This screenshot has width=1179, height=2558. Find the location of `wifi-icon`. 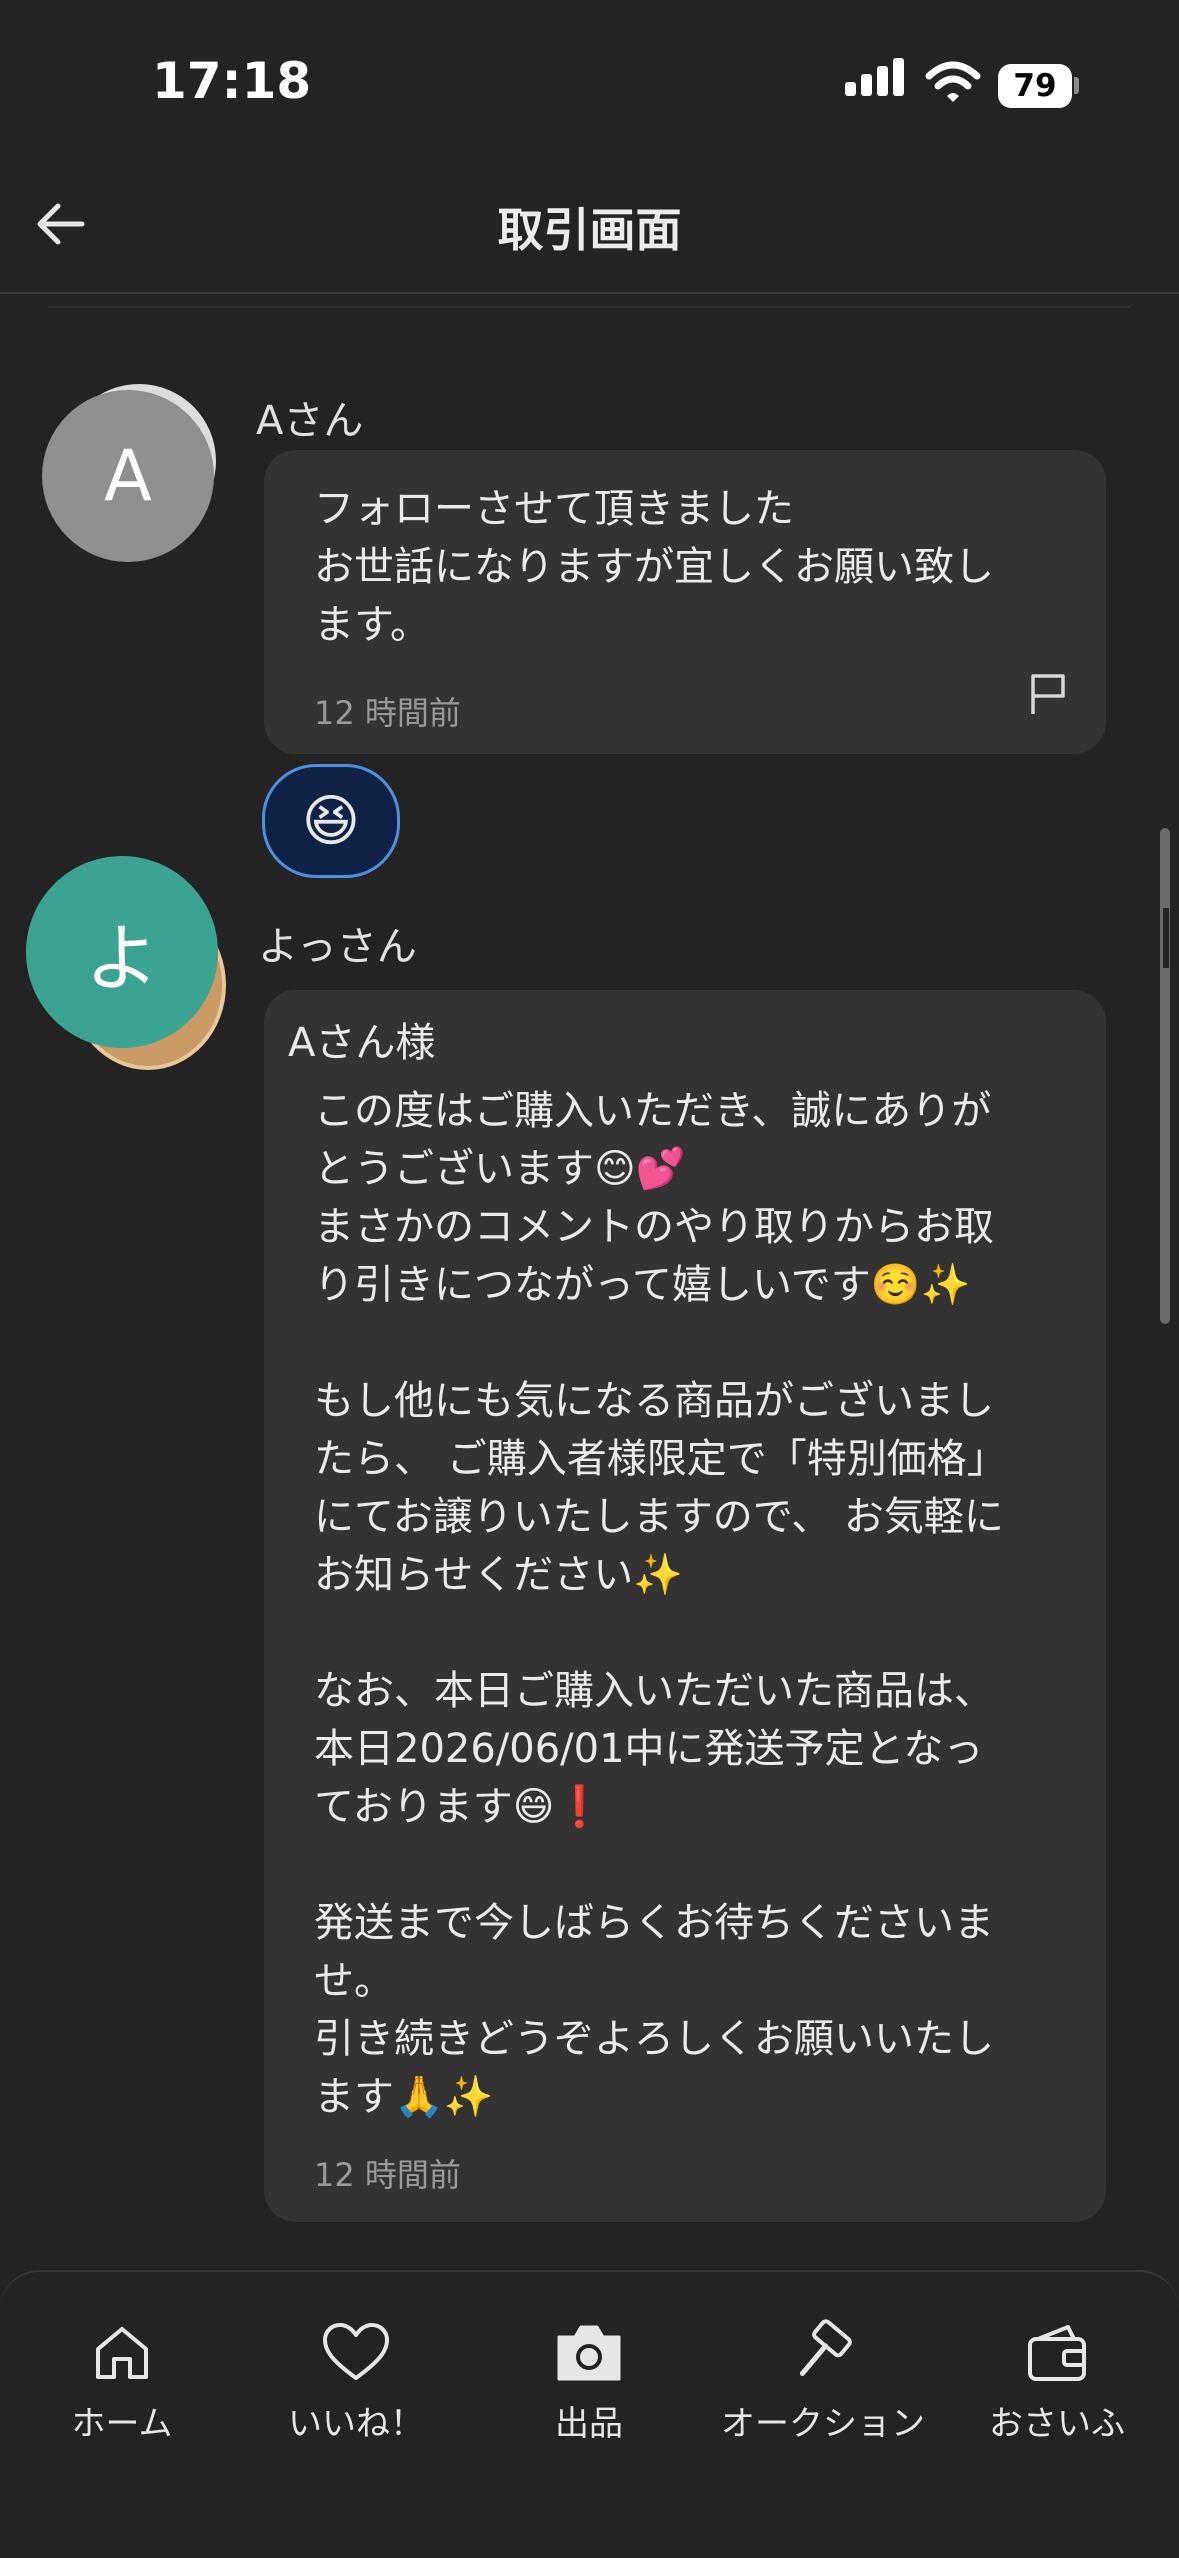

wifi-icon is located at coordinates (953, 81).